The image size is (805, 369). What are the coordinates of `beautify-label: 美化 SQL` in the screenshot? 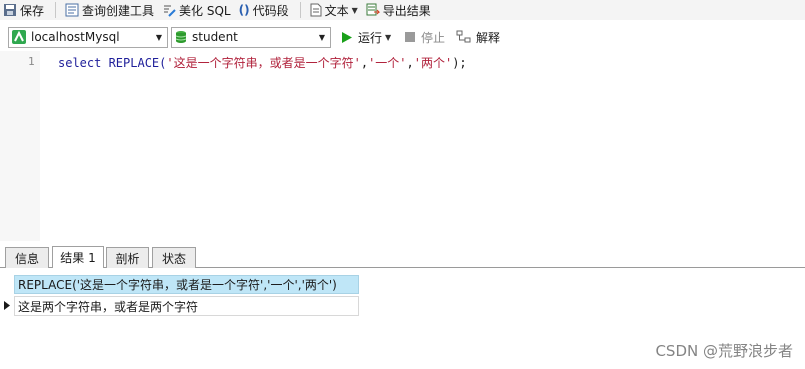 It's located at (205, 10).